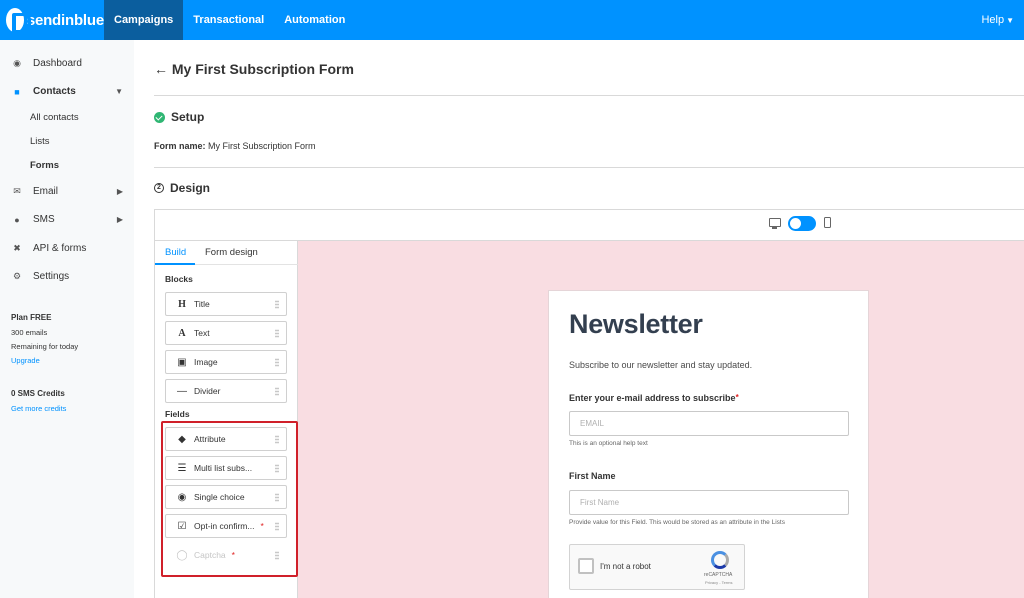 Image resolution: width=1024 pixels, height=598 pixels. I want to click on get-more-credits-link: Get more credits, so click(38, 408).